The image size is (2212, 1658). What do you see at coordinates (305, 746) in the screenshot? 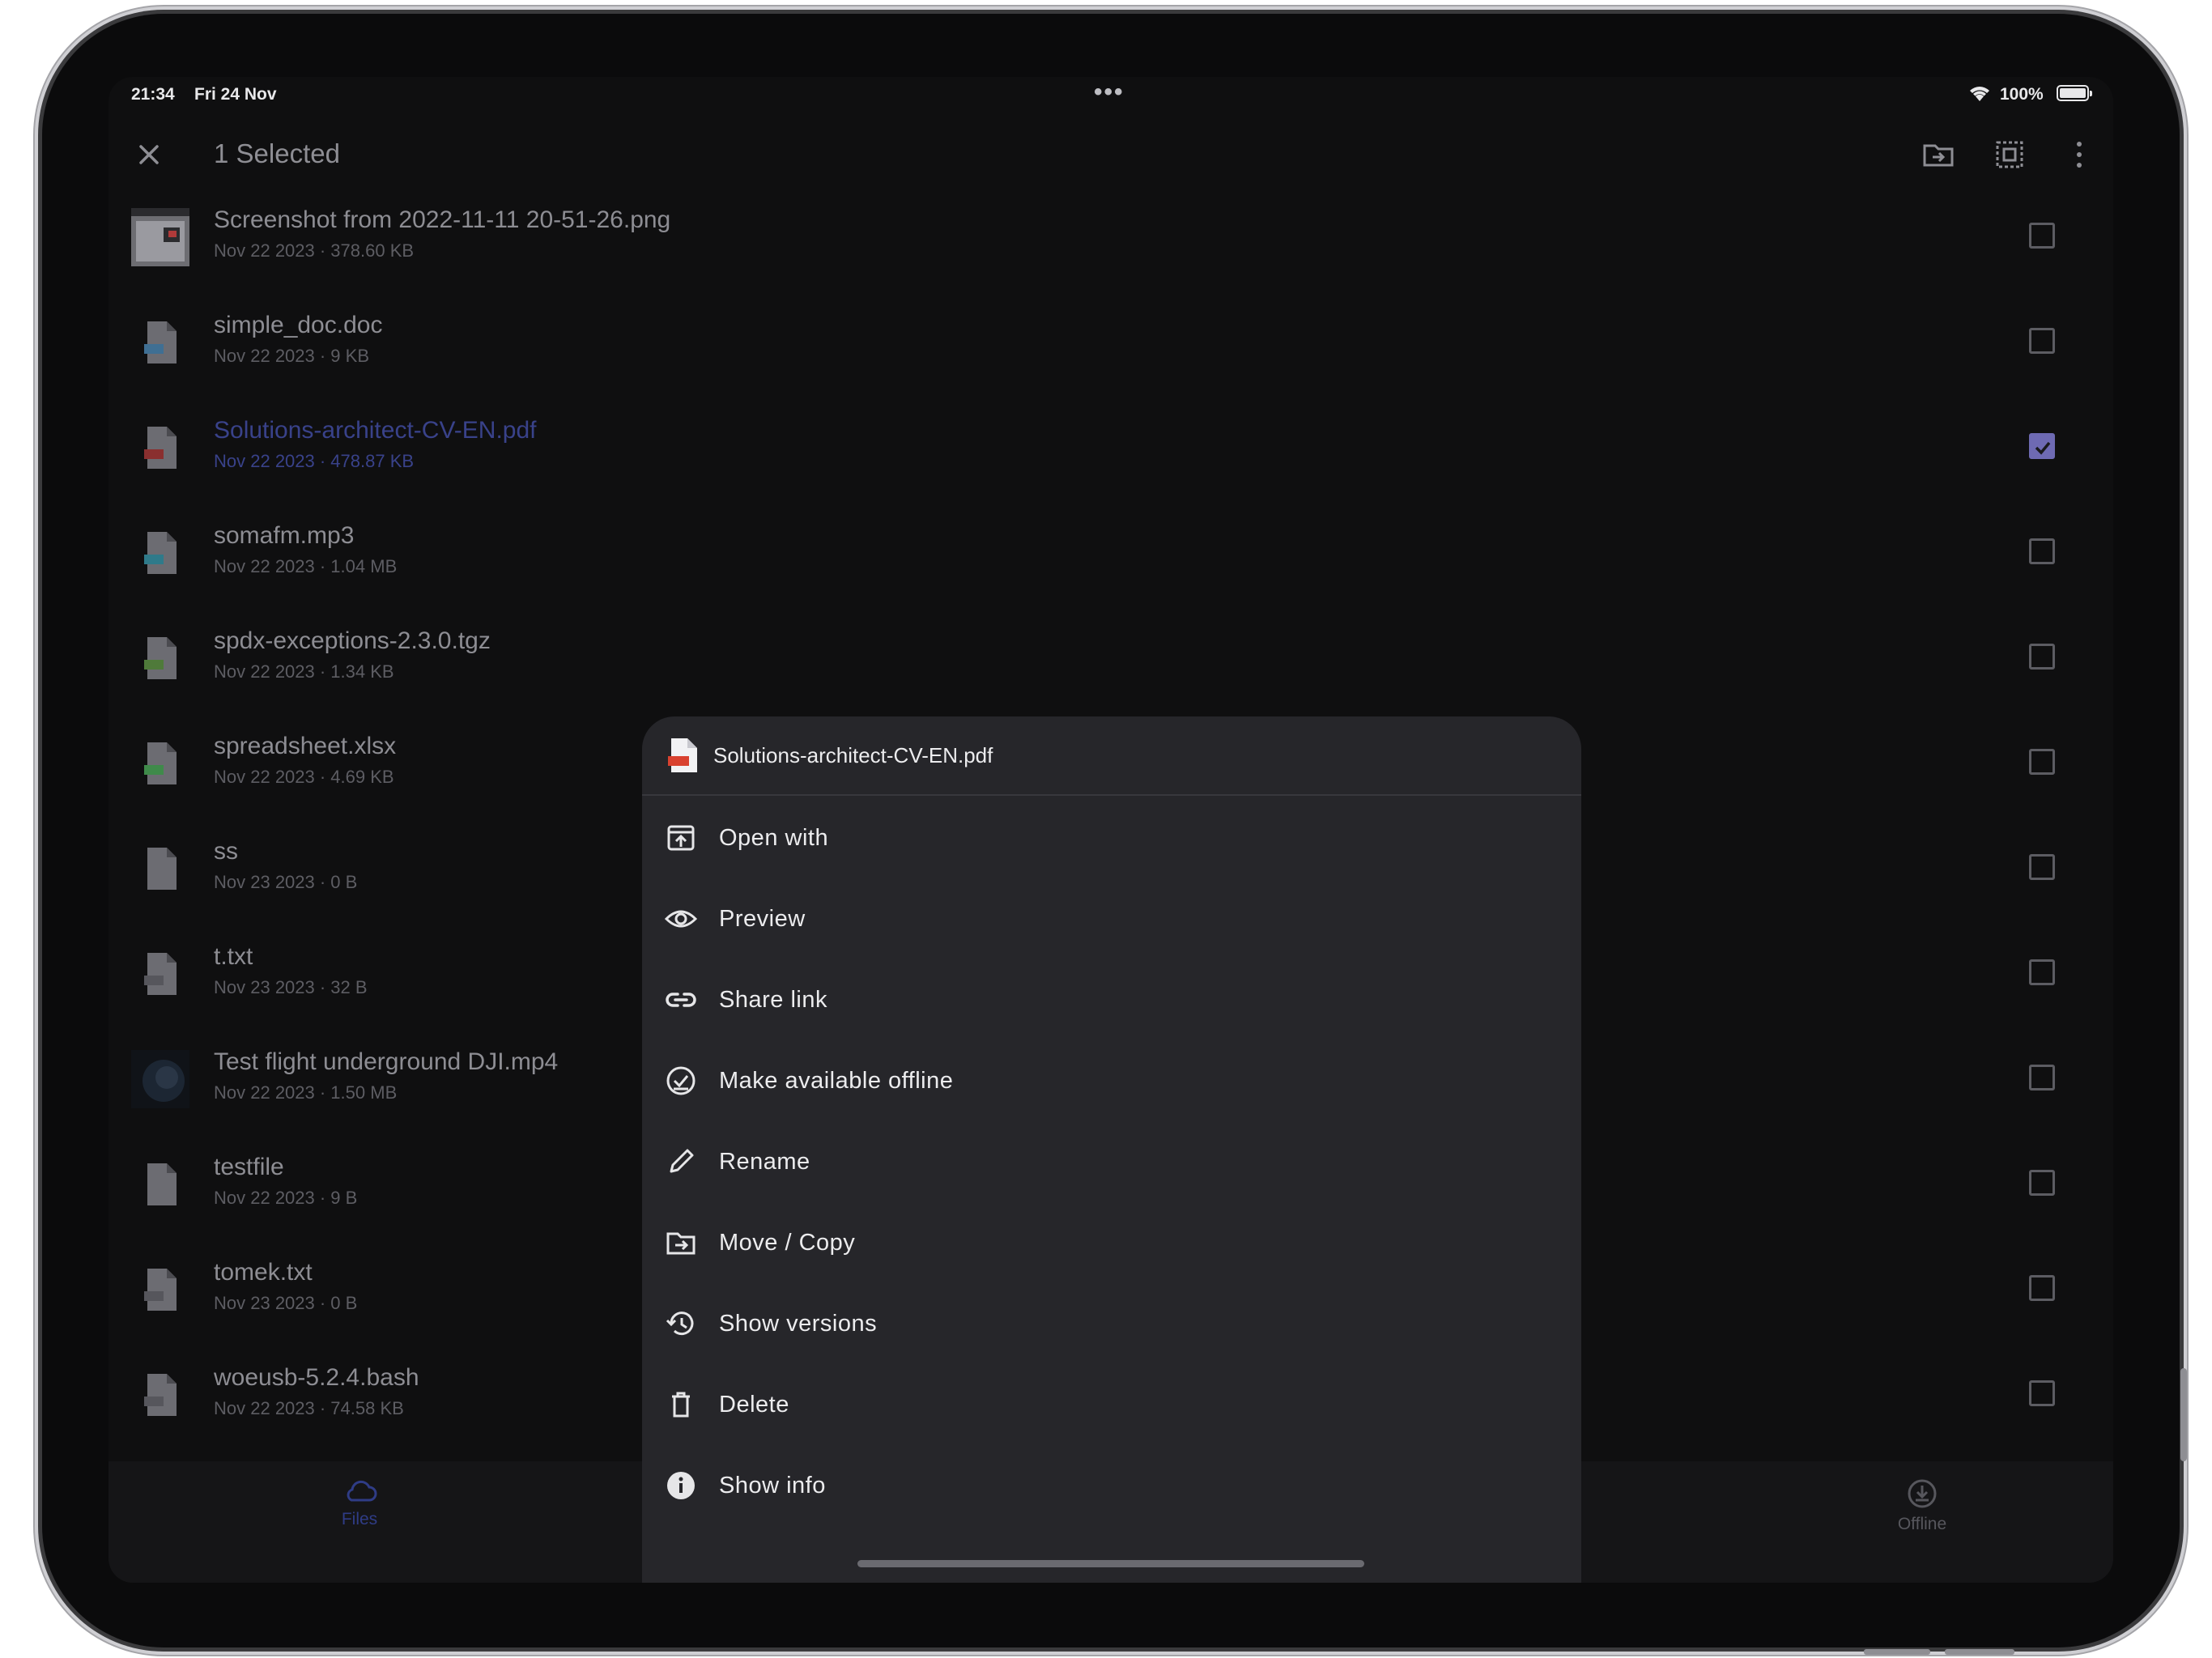
I see `file-name: spreadsheet.xlsx` at bounding box center [305, 746].